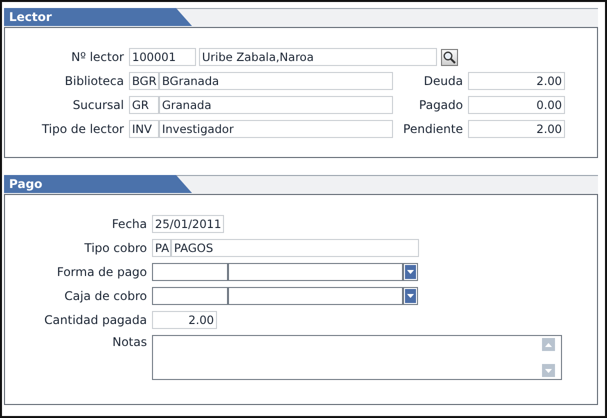 The width and height of the screenshot is (607, 418). What do you see at coordinates (94, 81) in the screenshot?
I see `field-label: Biblioteca` at bounding box center [94, 81].